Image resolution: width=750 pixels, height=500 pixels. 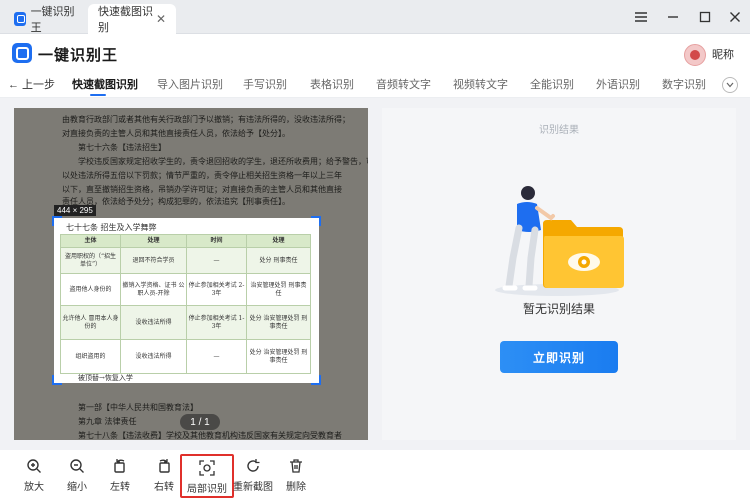 I want to click on window-tab-strip: 一键识别王 快速截图识别 ✕, so click(x=375, y=17).